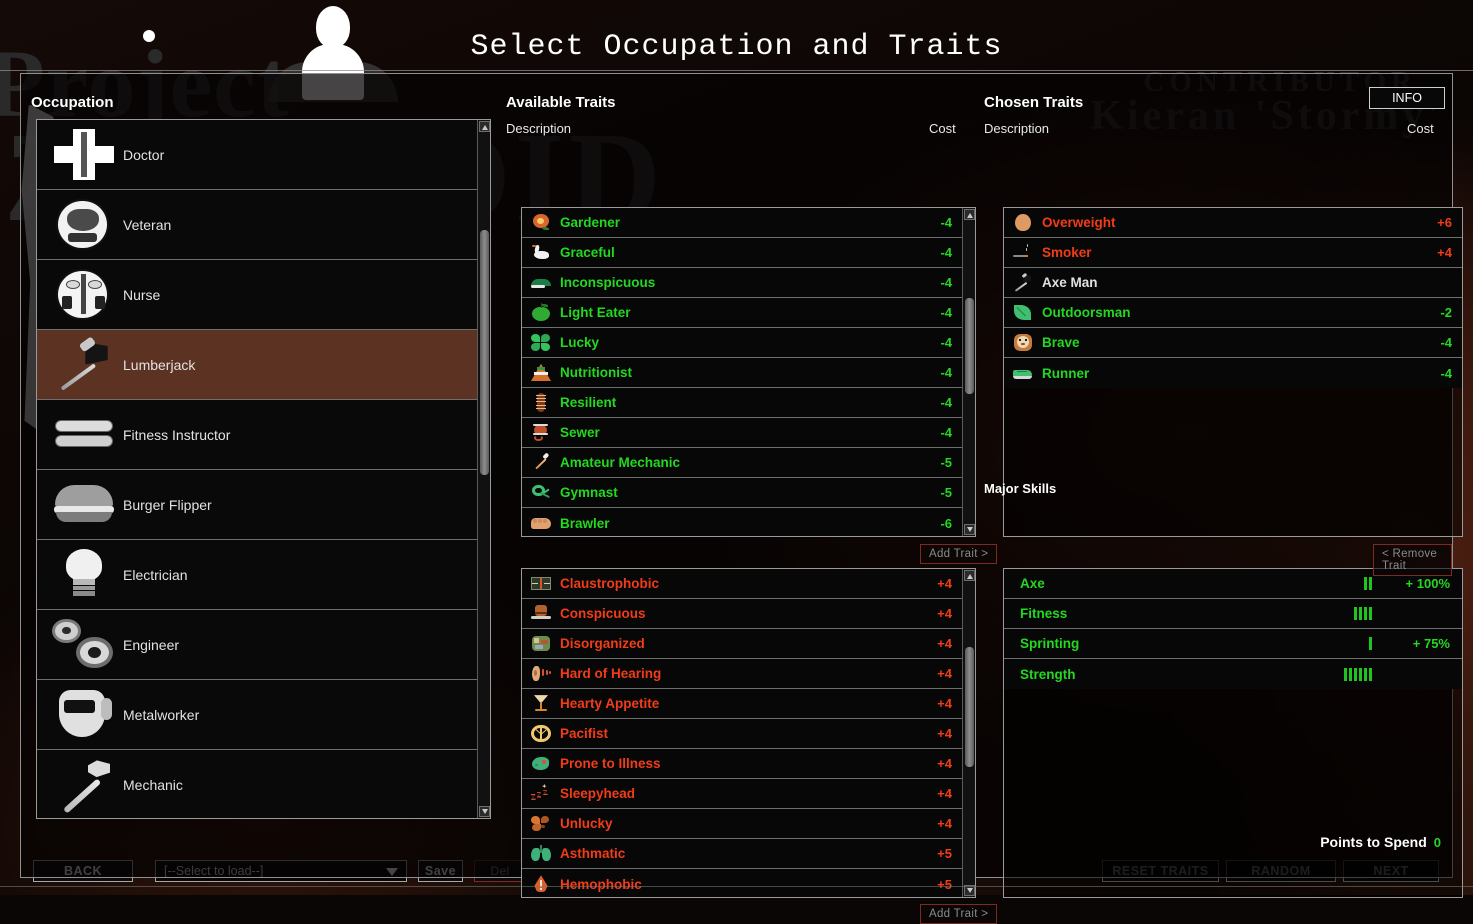 The height and width of the screenshot is (924, 1473). I want to click on ear-icon, so click(541, 674).